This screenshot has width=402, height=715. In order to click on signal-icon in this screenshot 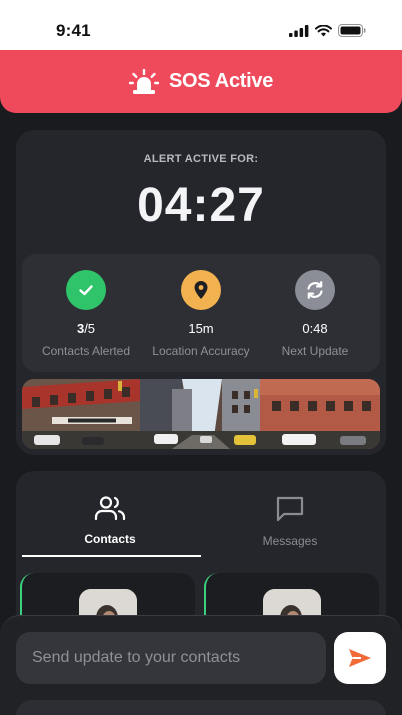, I will do `click(299, 30)`.